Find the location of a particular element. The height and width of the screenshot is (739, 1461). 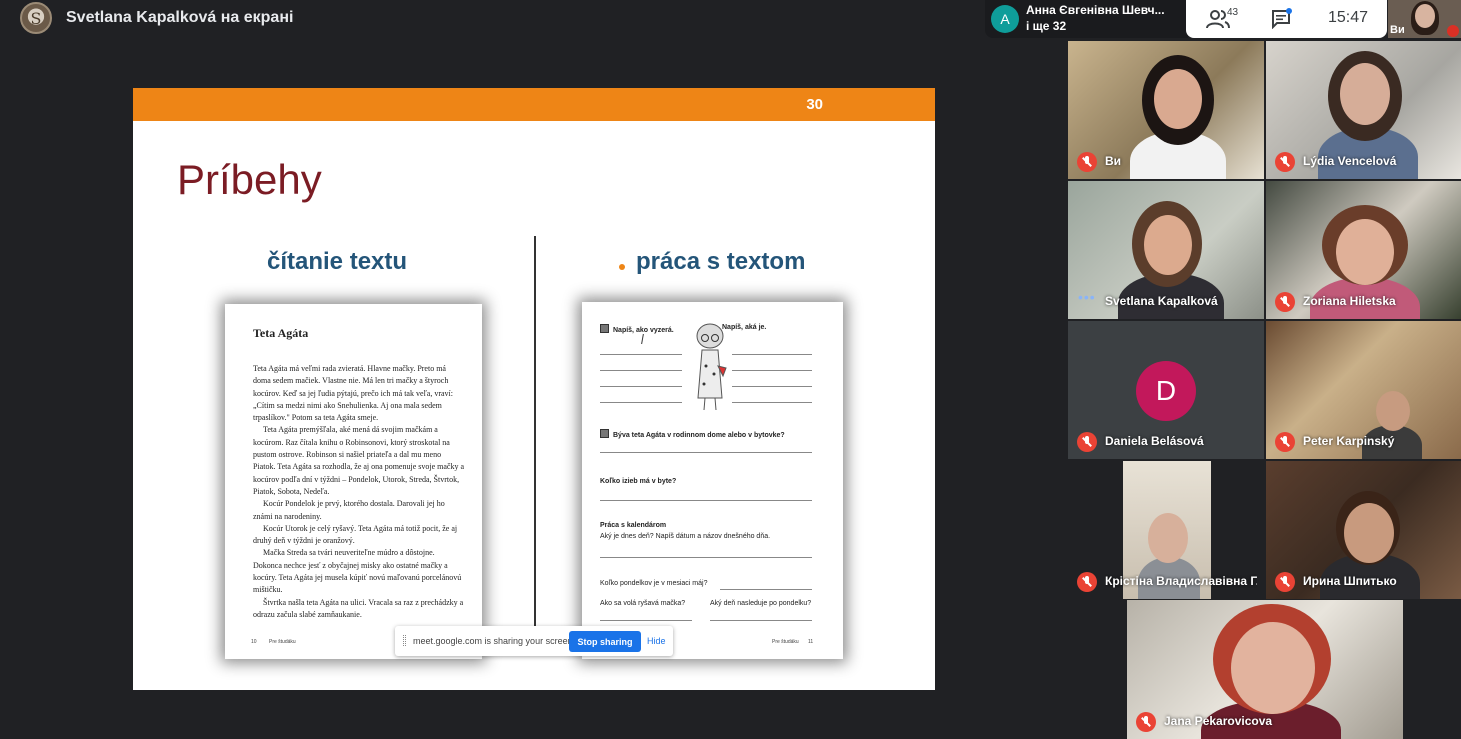

left-heading: čítanie textu is located at coordinates (337, 261).